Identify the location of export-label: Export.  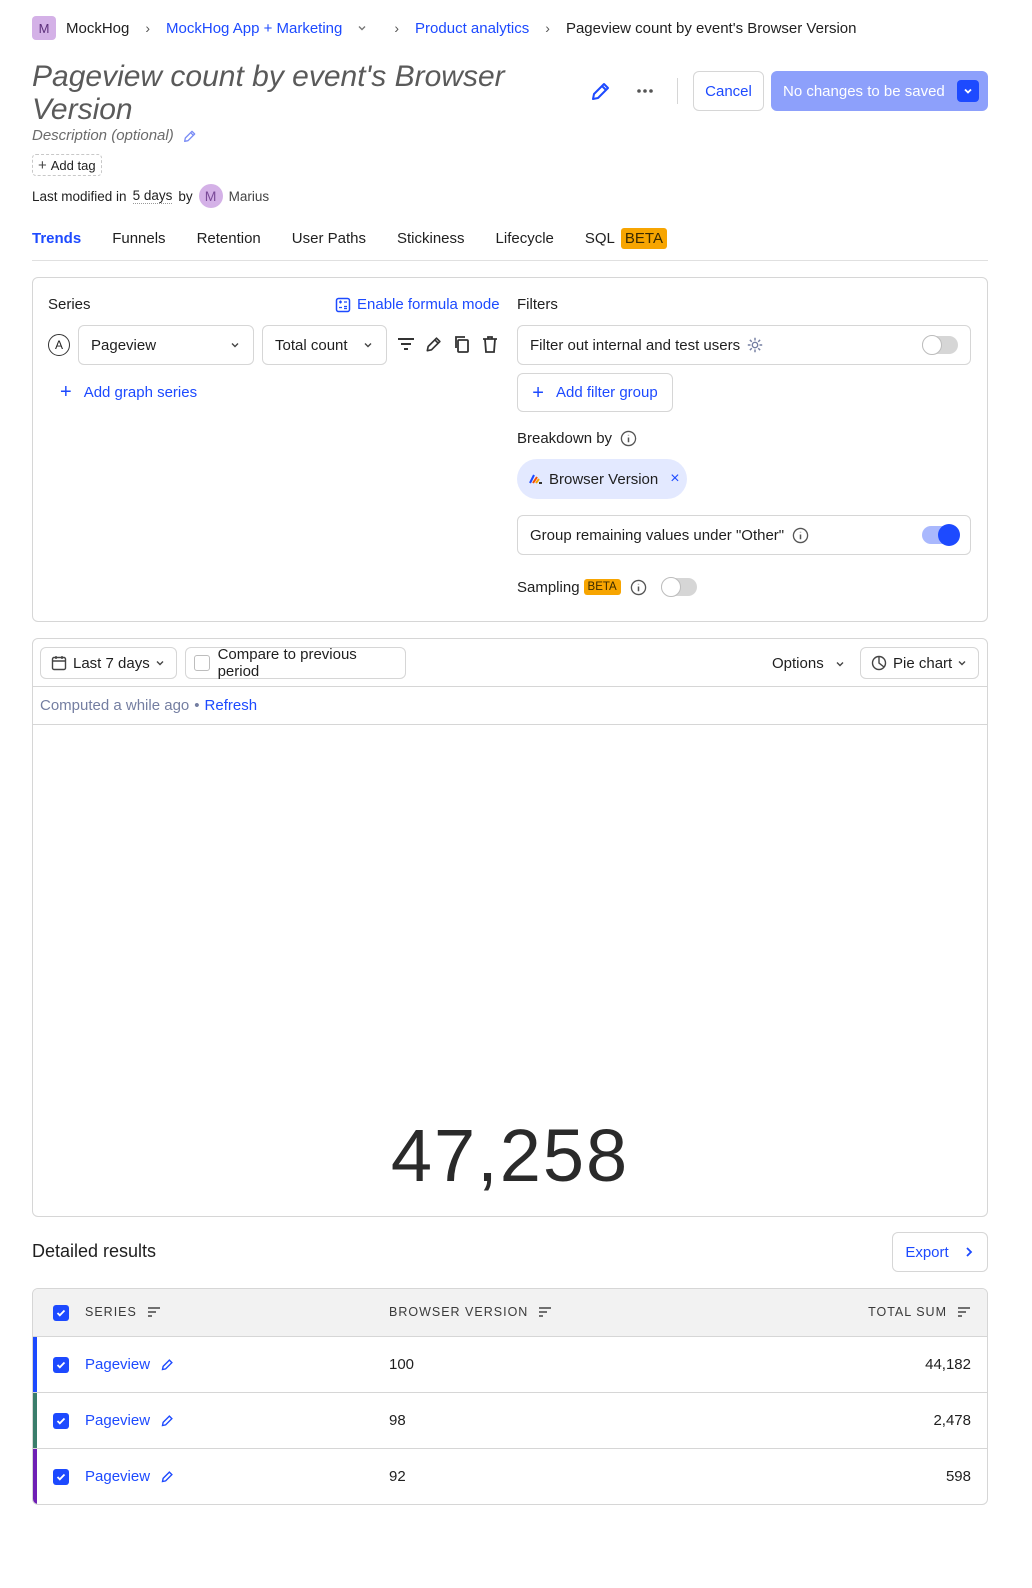
(927, 1252).